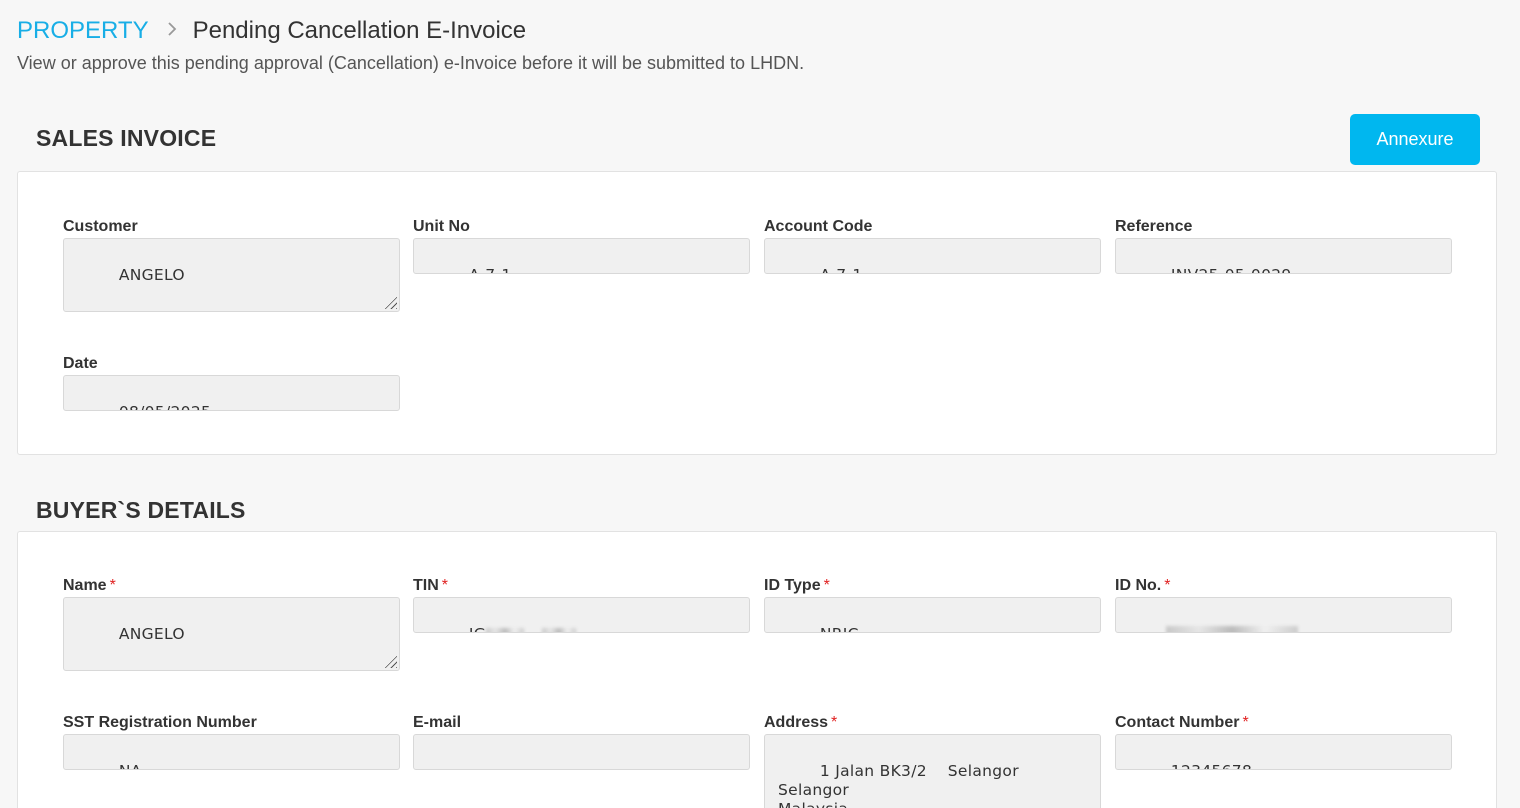 Image resolution: width=1520 pixels, height=808 pixels. What do you see at coordinates (581, 256) in the screenshot?
I see `unit-no-input: A-7-1` at bounding box center [581, 256].